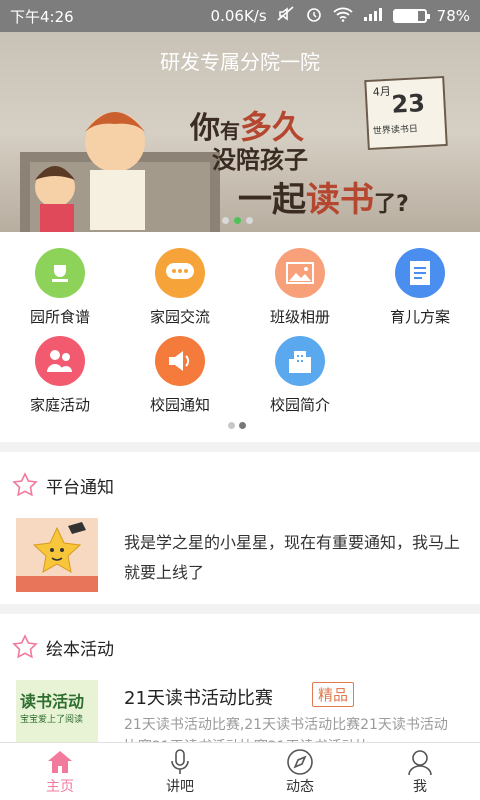 The image size is (480, 800). What do you see at coordinates (382, 91) in the screenshot?
I see `calendar-month: 4月` at bounding box center [382, 91].